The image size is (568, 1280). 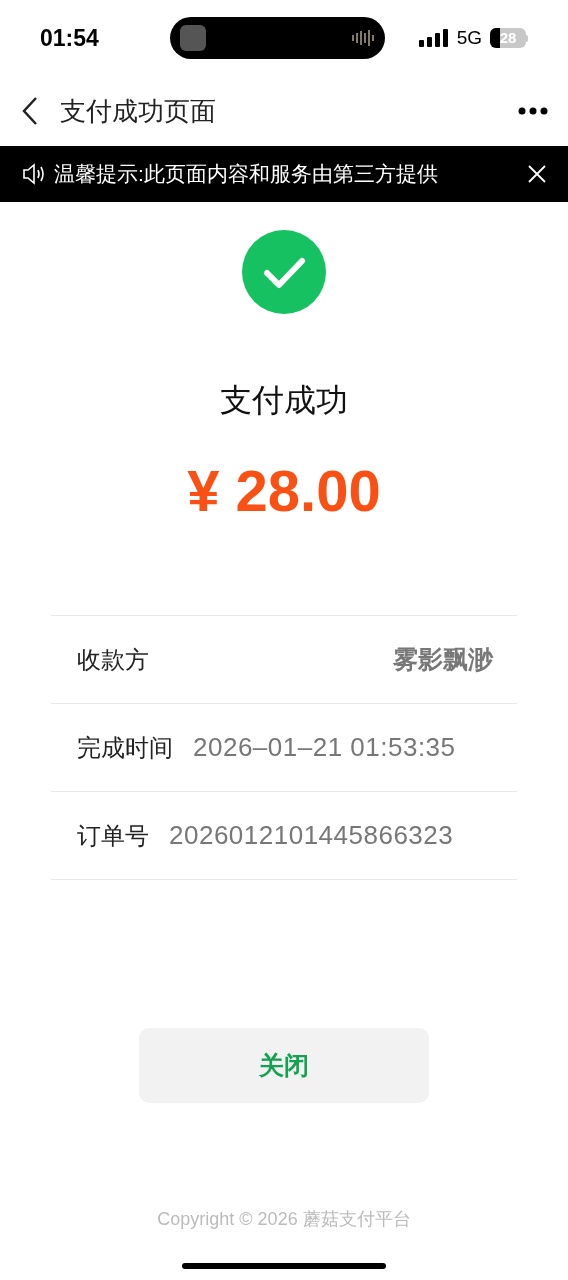 I want to click on status-time: 01:54, so click(x=70, y=38).